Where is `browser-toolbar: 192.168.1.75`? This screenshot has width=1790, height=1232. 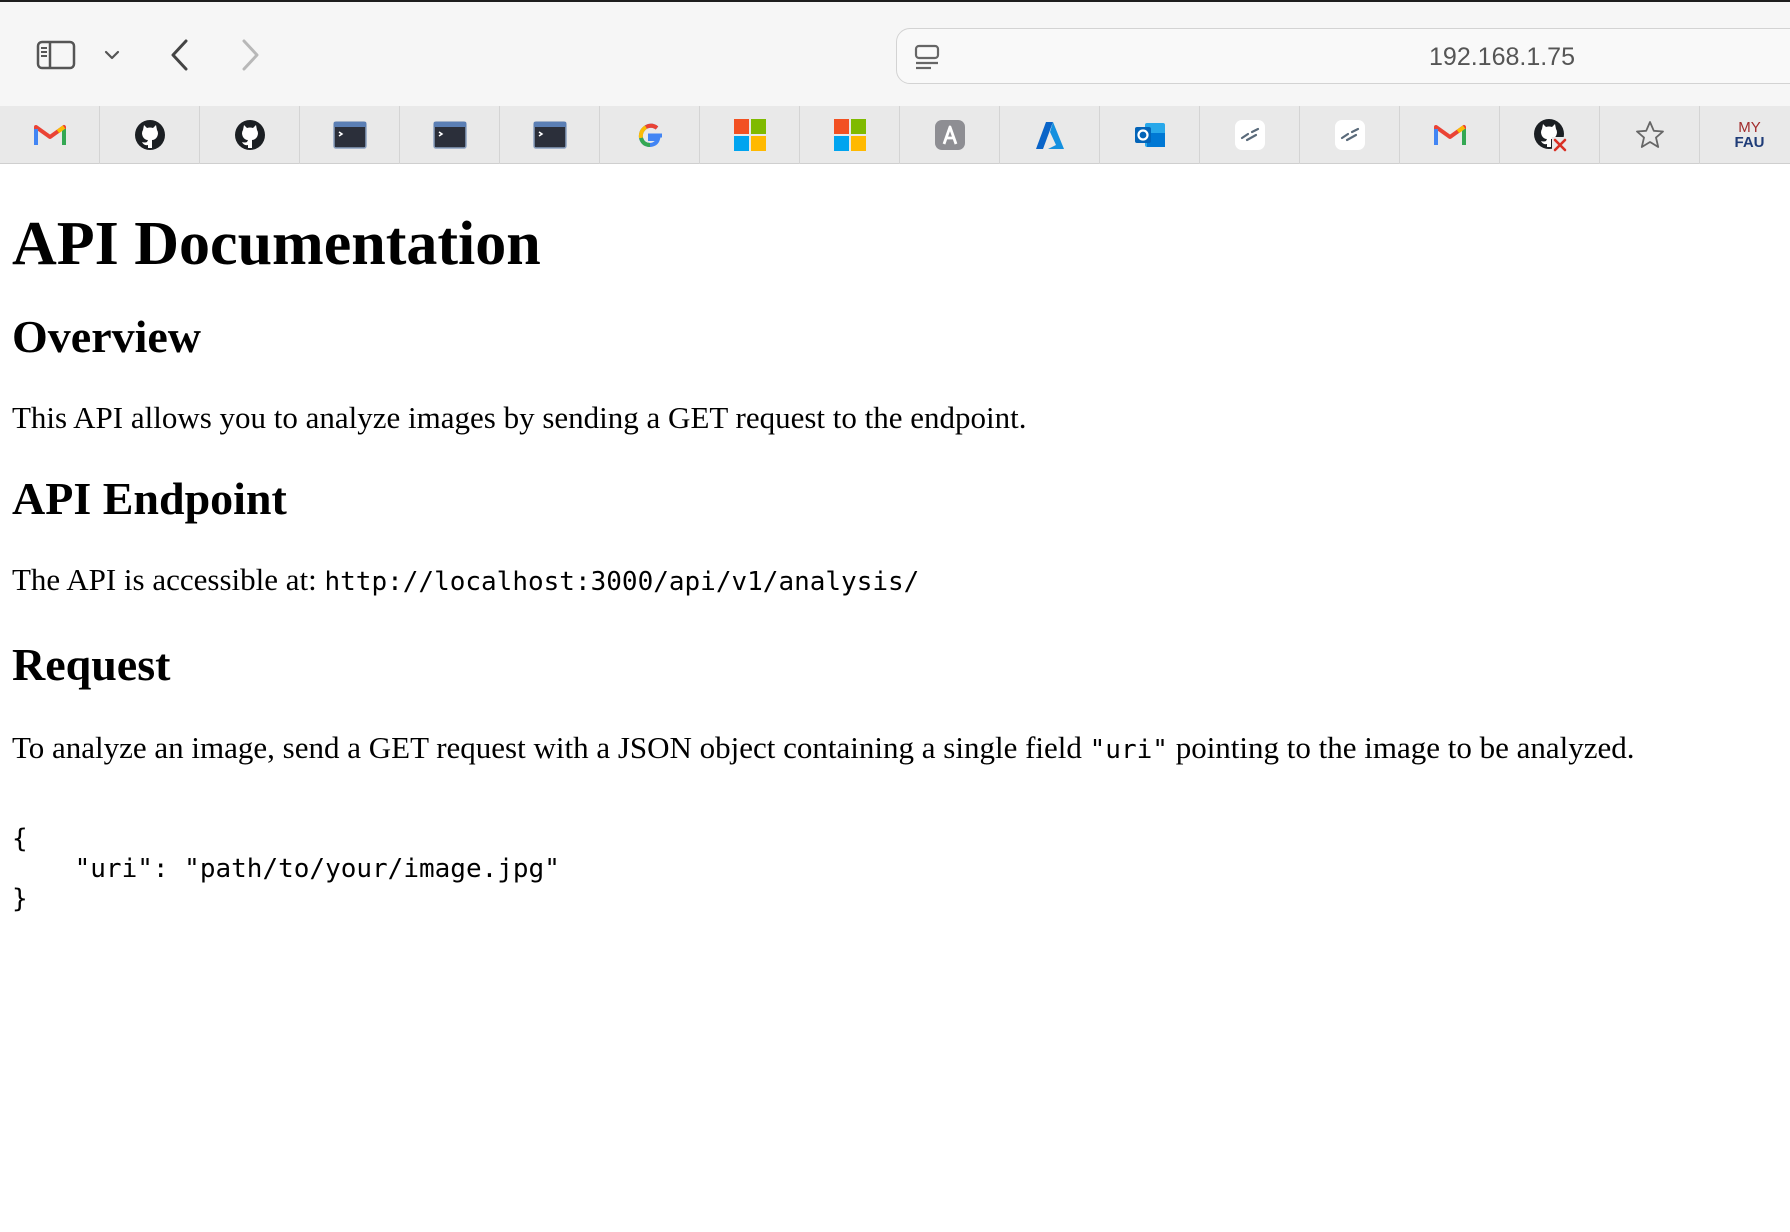
browser-toolbar: 192.168.1.75 is located at coordinates (895, 53).